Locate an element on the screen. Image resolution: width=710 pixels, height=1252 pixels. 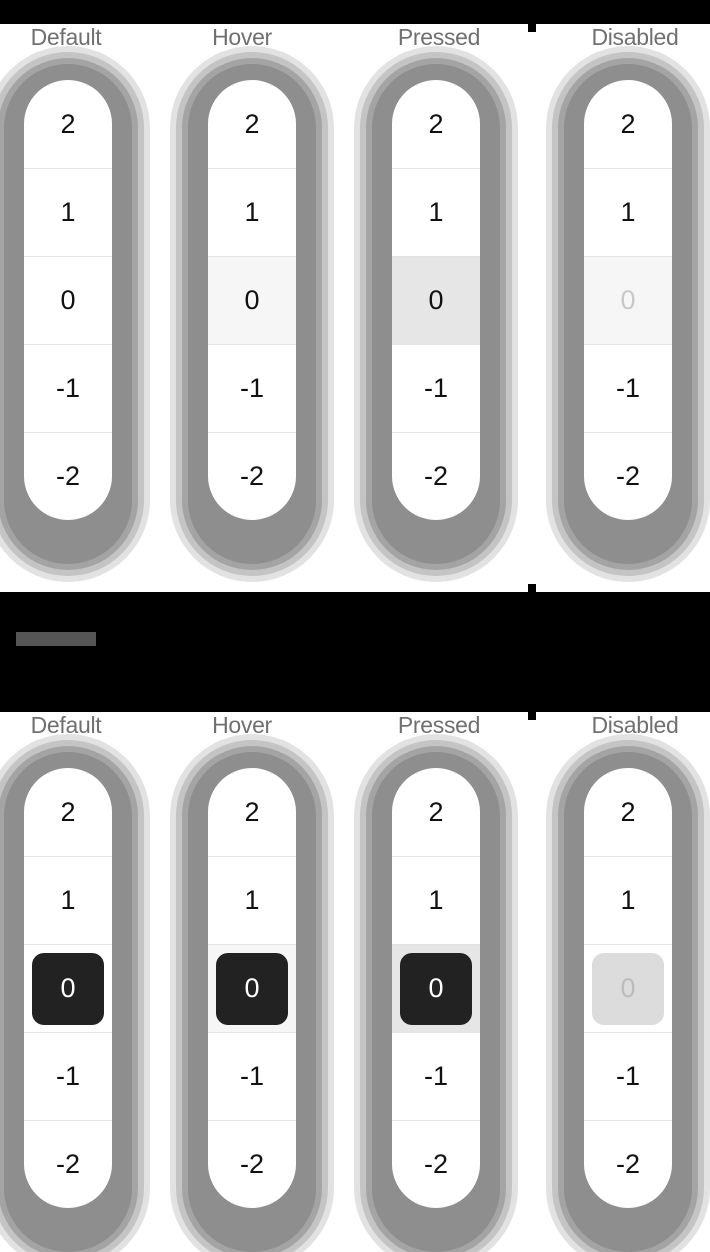
section-divider-bar is located at coordinates (355, 652).